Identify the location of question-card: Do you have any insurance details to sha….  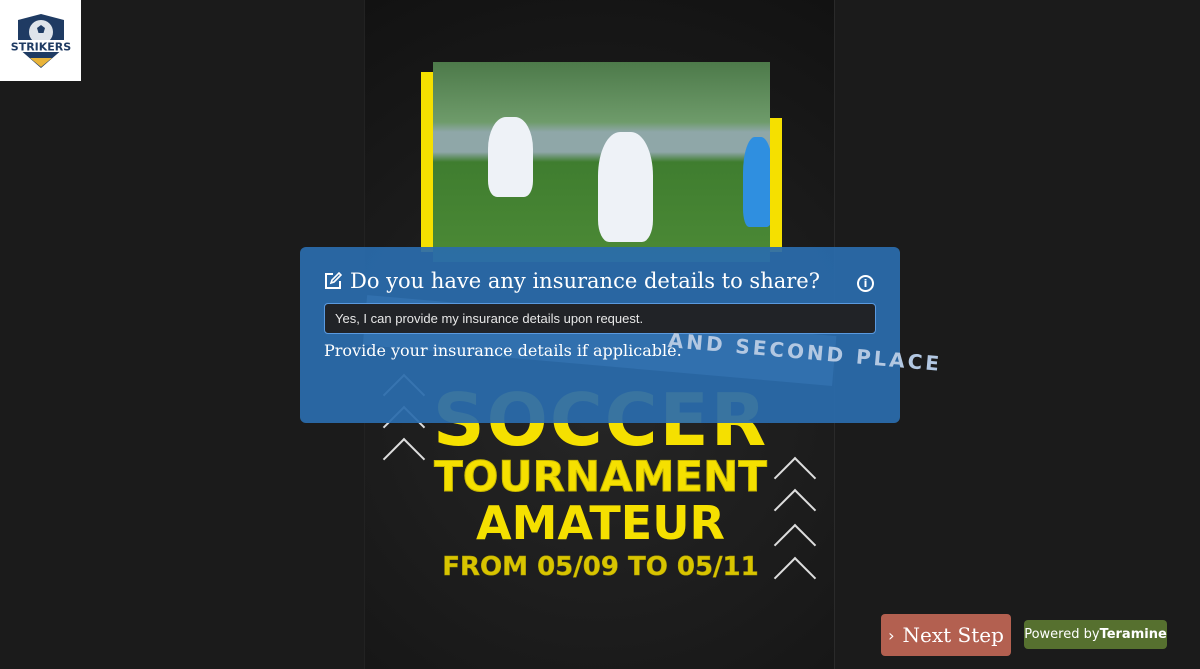
(600, 335).